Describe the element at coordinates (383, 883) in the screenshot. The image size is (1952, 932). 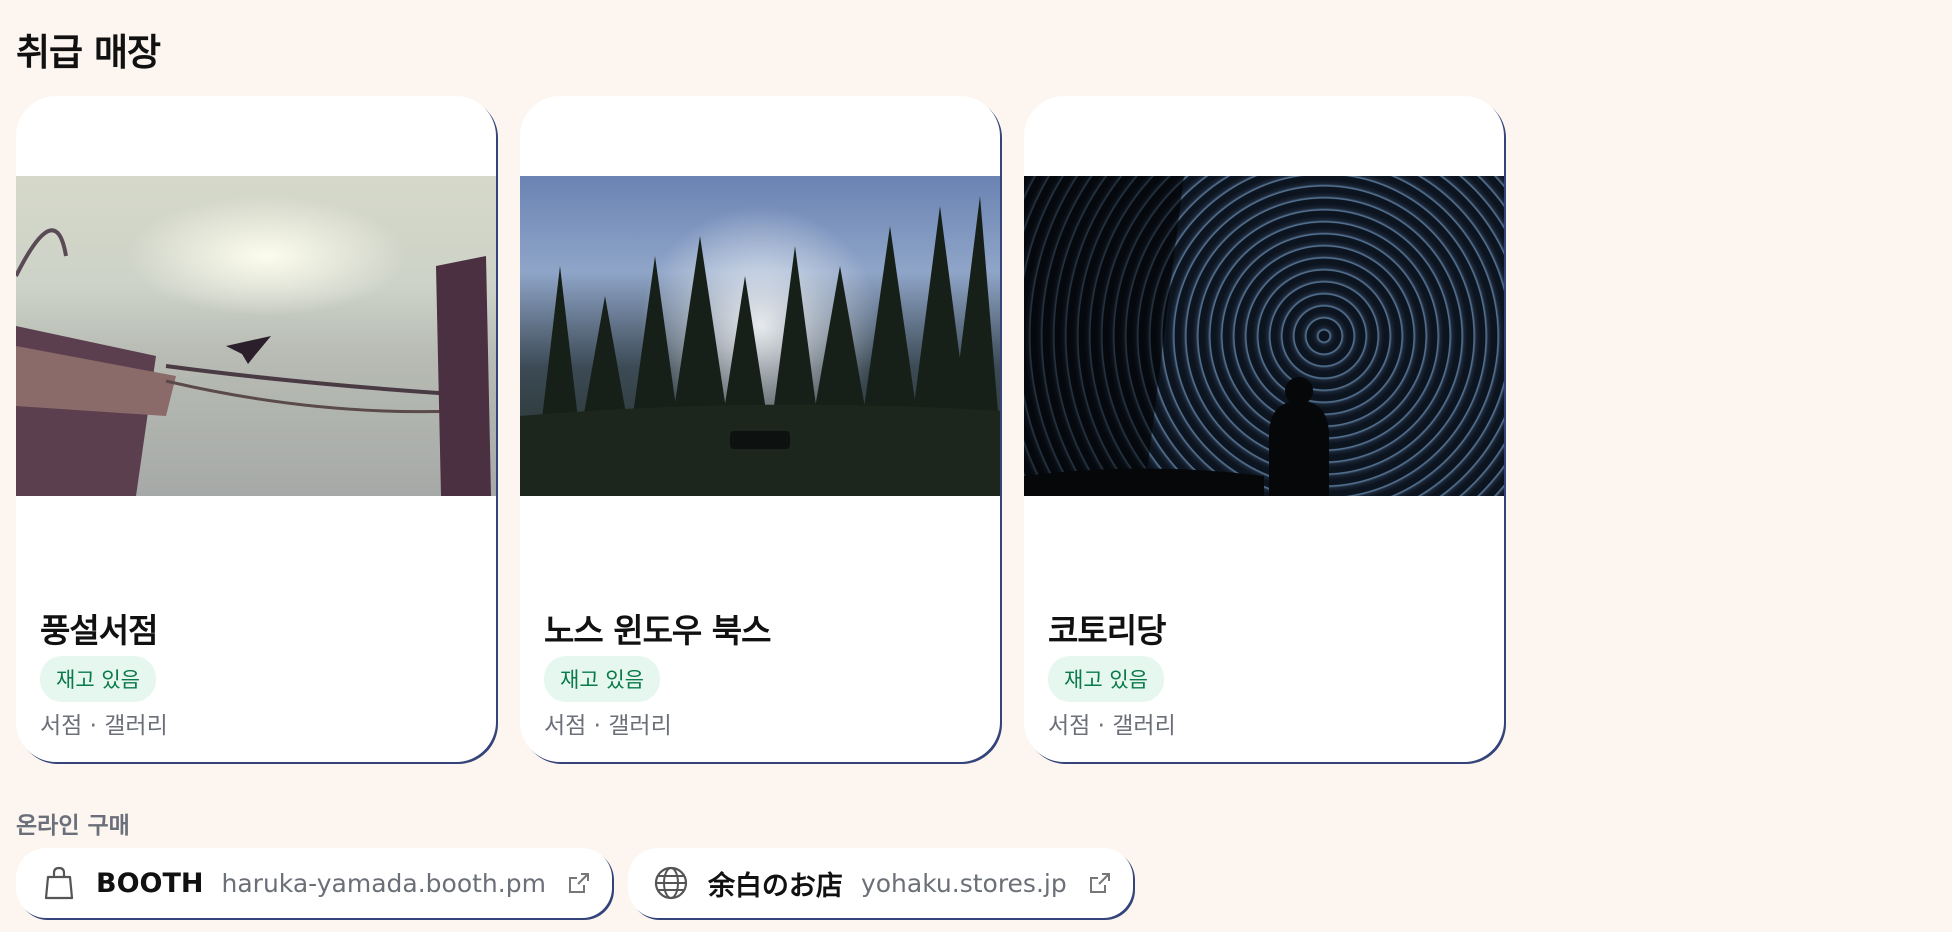
I see `link-url: haruka-yamada.booth.pm` at that location.